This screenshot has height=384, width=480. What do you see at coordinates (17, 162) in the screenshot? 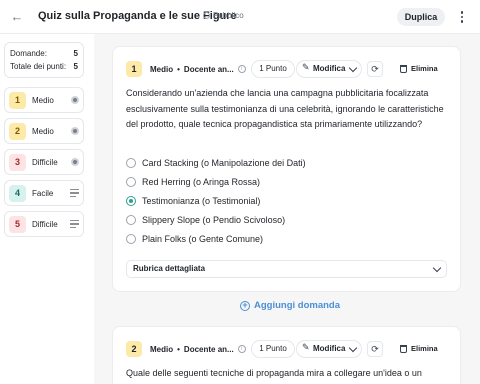
I see `question-number-badge: 3` at bounding box center [17, 162].